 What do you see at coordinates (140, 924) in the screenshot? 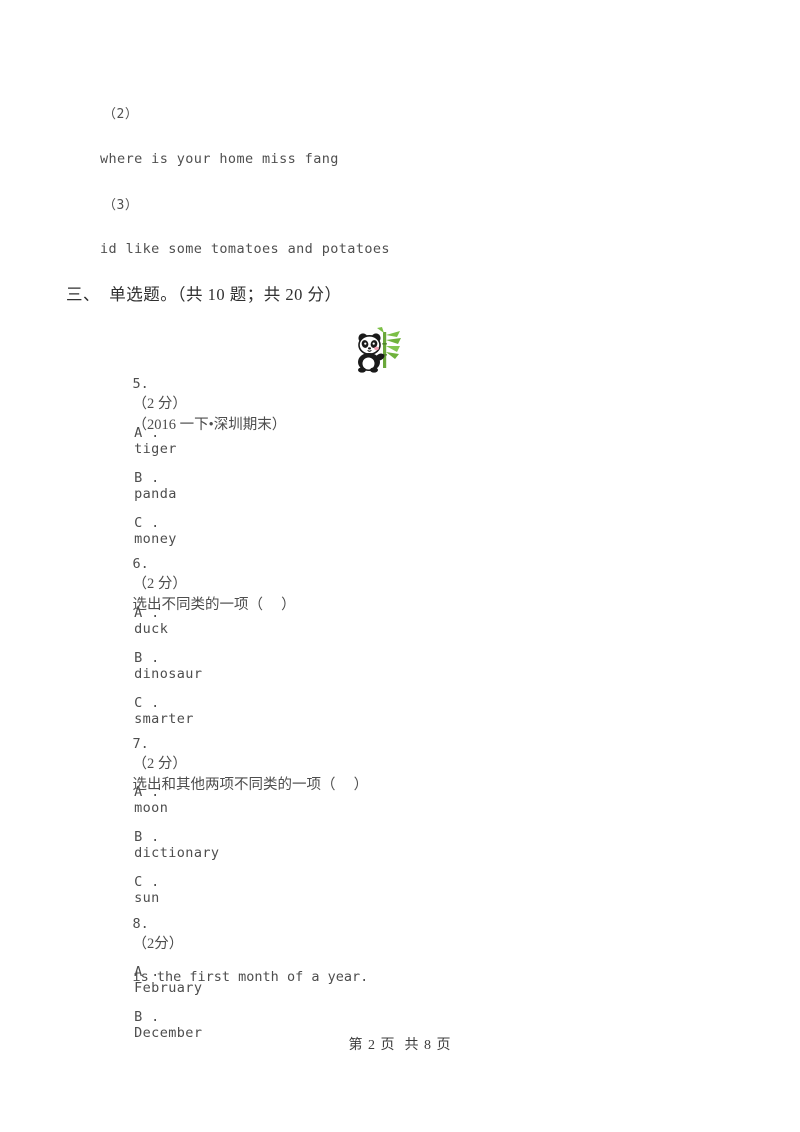
I see `question-8-number: 8.` at bounding box center [140, 924].